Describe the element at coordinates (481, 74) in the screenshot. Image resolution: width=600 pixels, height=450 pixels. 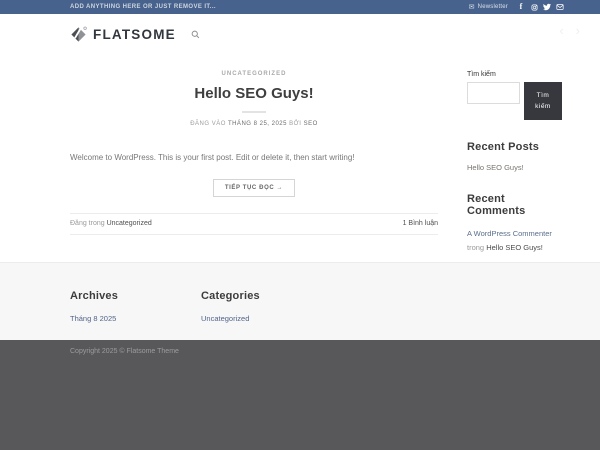
I see `sidebar-search-label: Tìm kiếm` at that location.